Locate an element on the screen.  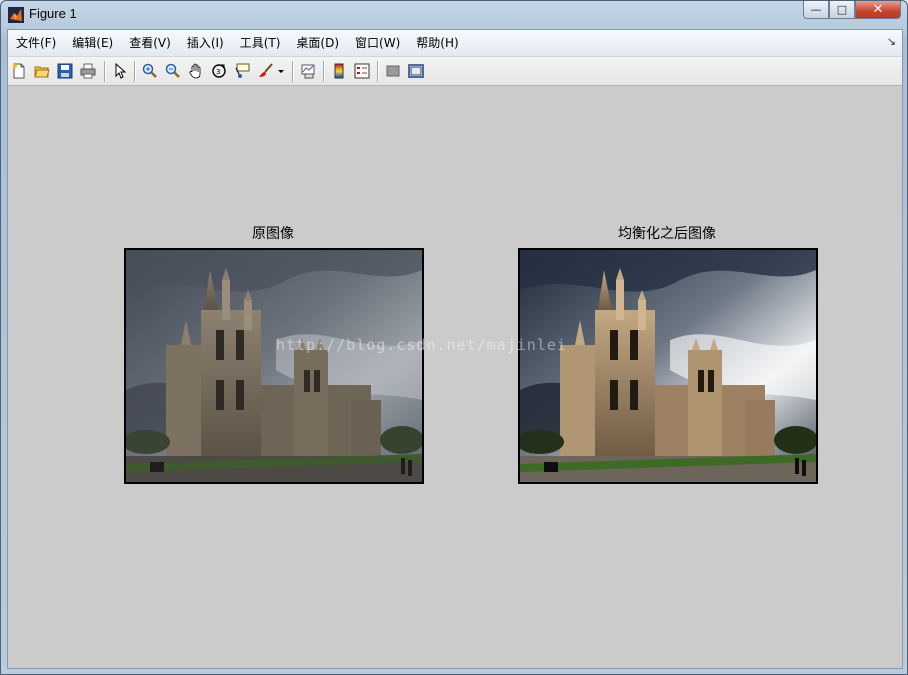
rotate-3d-icon: 3 is located at coordinates (219, 71).